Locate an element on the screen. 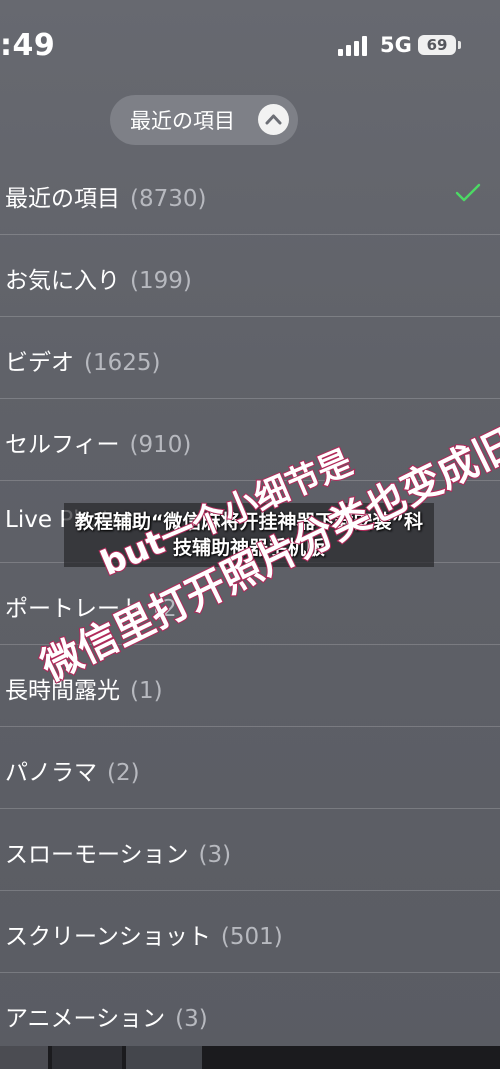  album-count: (910) is located at coordinates (160, 445).